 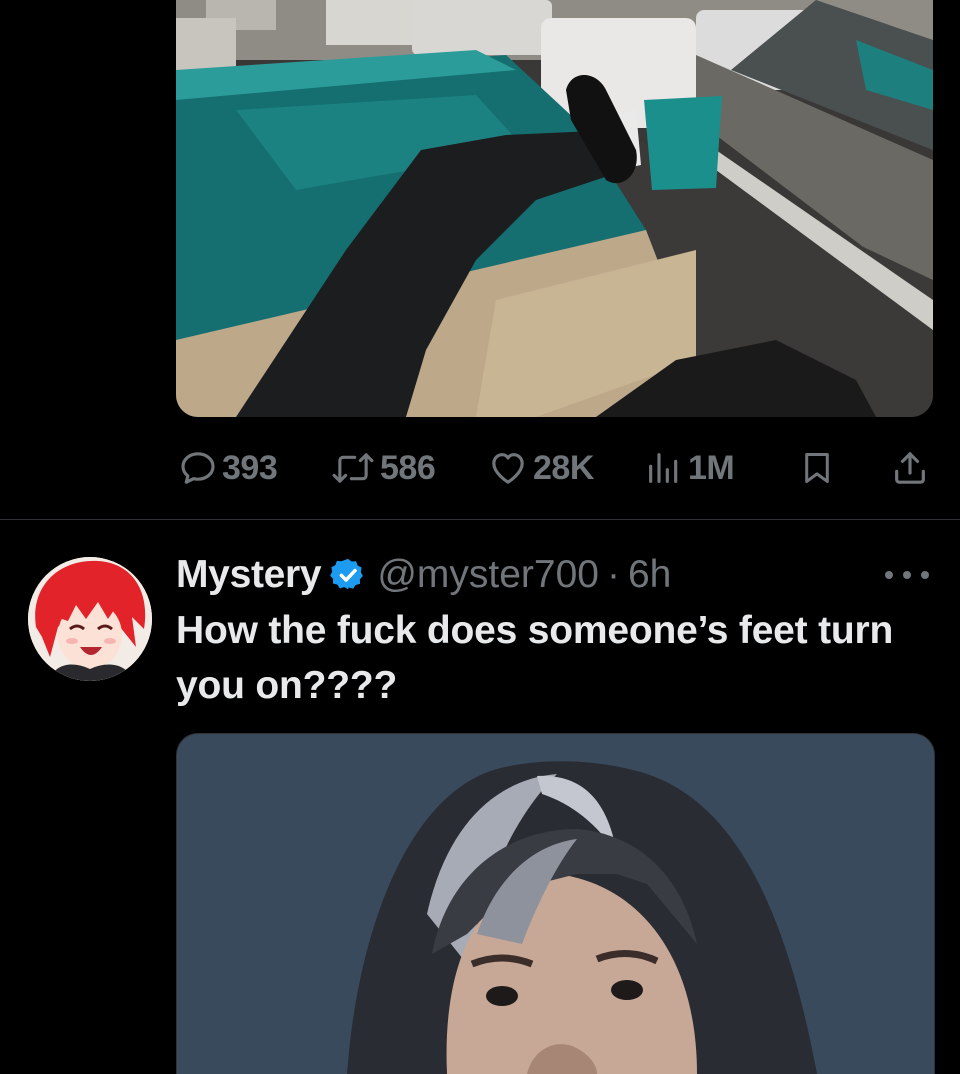 I want to click on like-button: 28K, so click(x=540, y=468).